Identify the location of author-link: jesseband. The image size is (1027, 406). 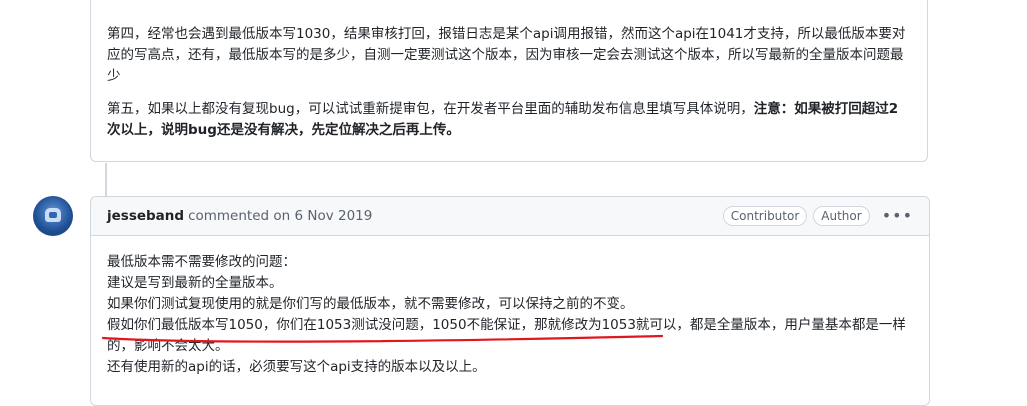
(145, 216).